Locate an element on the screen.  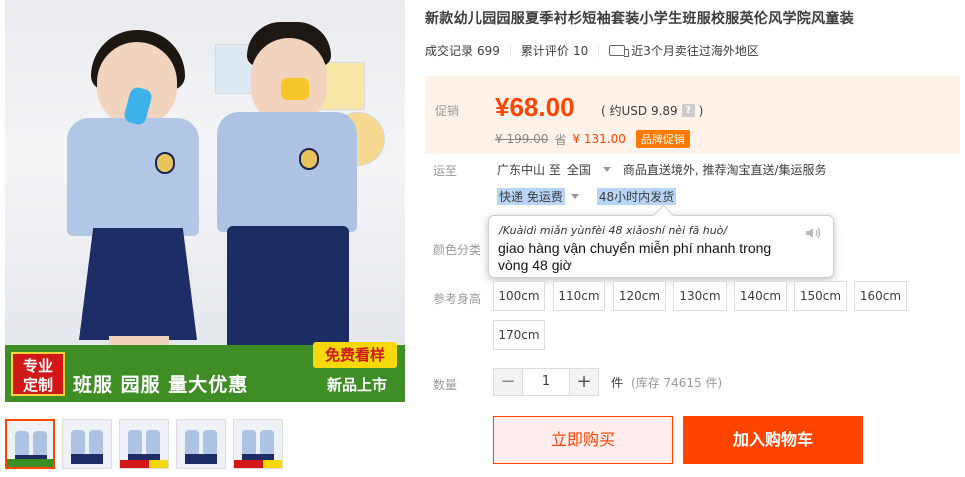
product-meta: 成交记录 699 累计评价 10 近3个月卖往过海外地区 is located at coordinates (592, 50).